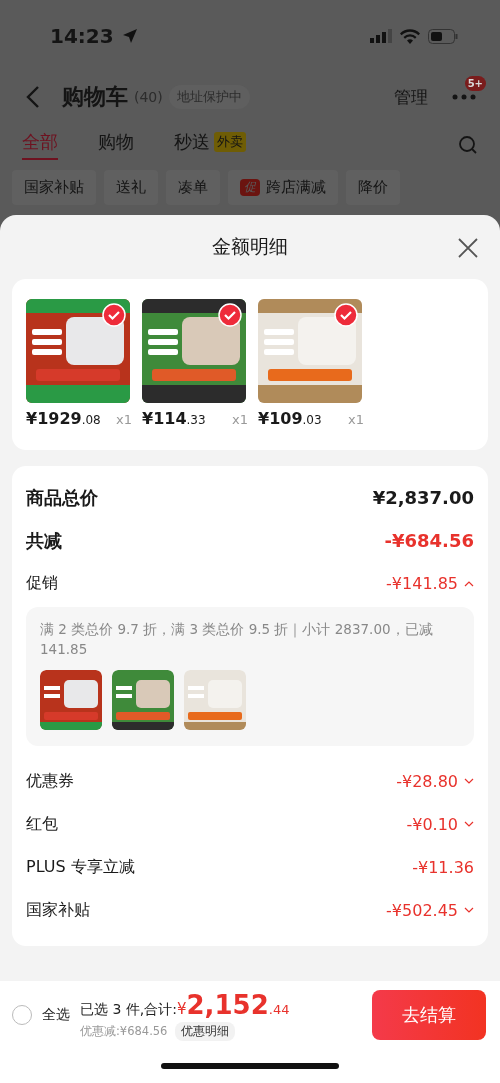 The image size is (500, 1083). I want to click on category-tab: 购物, so click(116, 145).